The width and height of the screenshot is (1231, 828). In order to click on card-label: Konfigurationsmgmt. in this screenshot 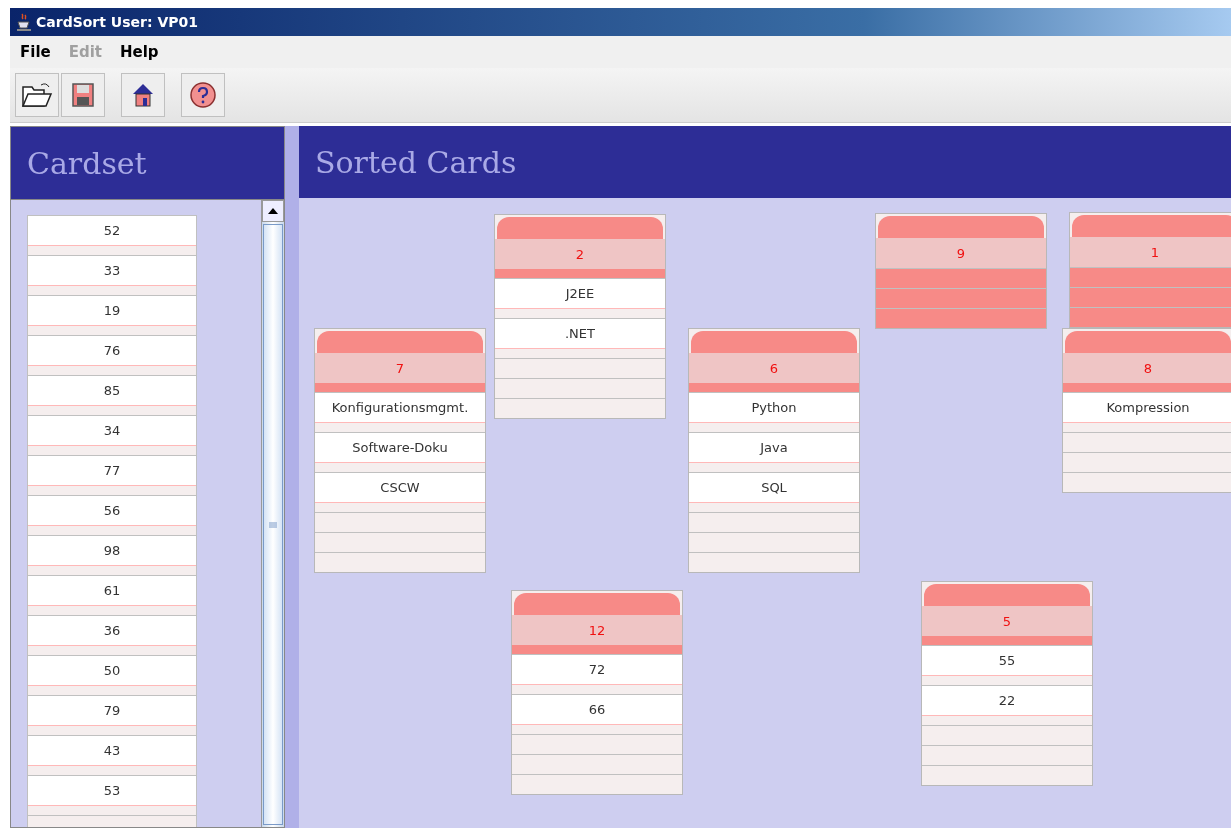, I will do `click(400, 408)`.